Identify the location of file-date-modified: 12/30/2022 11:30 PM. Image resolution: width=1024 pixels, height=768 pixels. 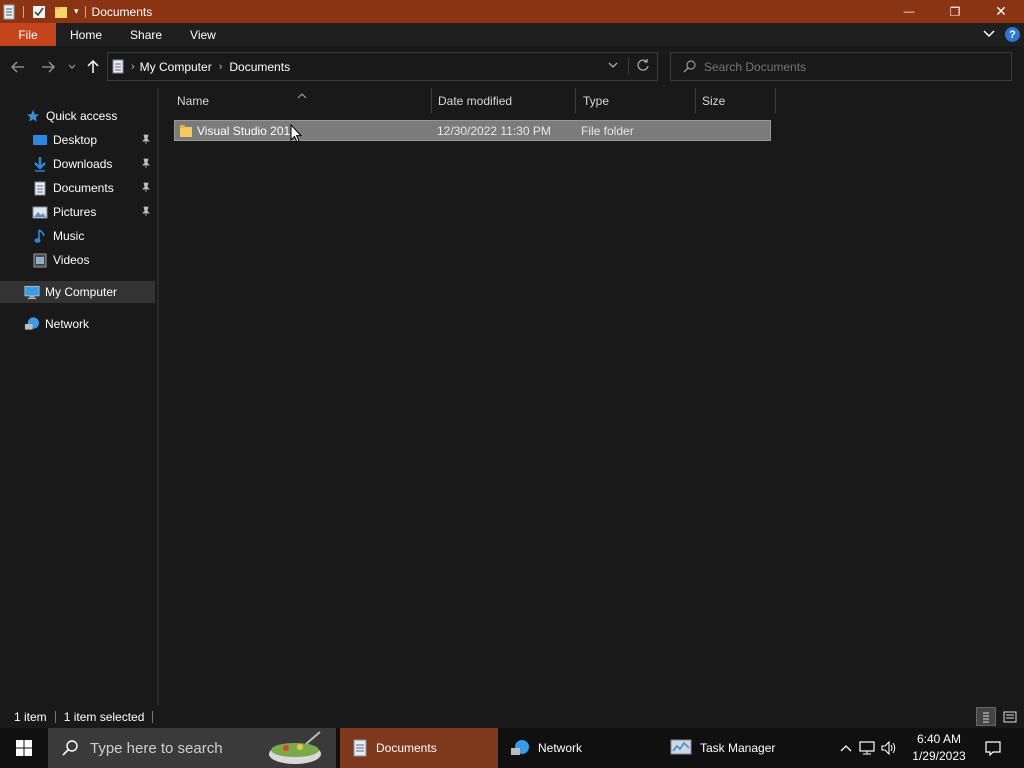
(494, 130).